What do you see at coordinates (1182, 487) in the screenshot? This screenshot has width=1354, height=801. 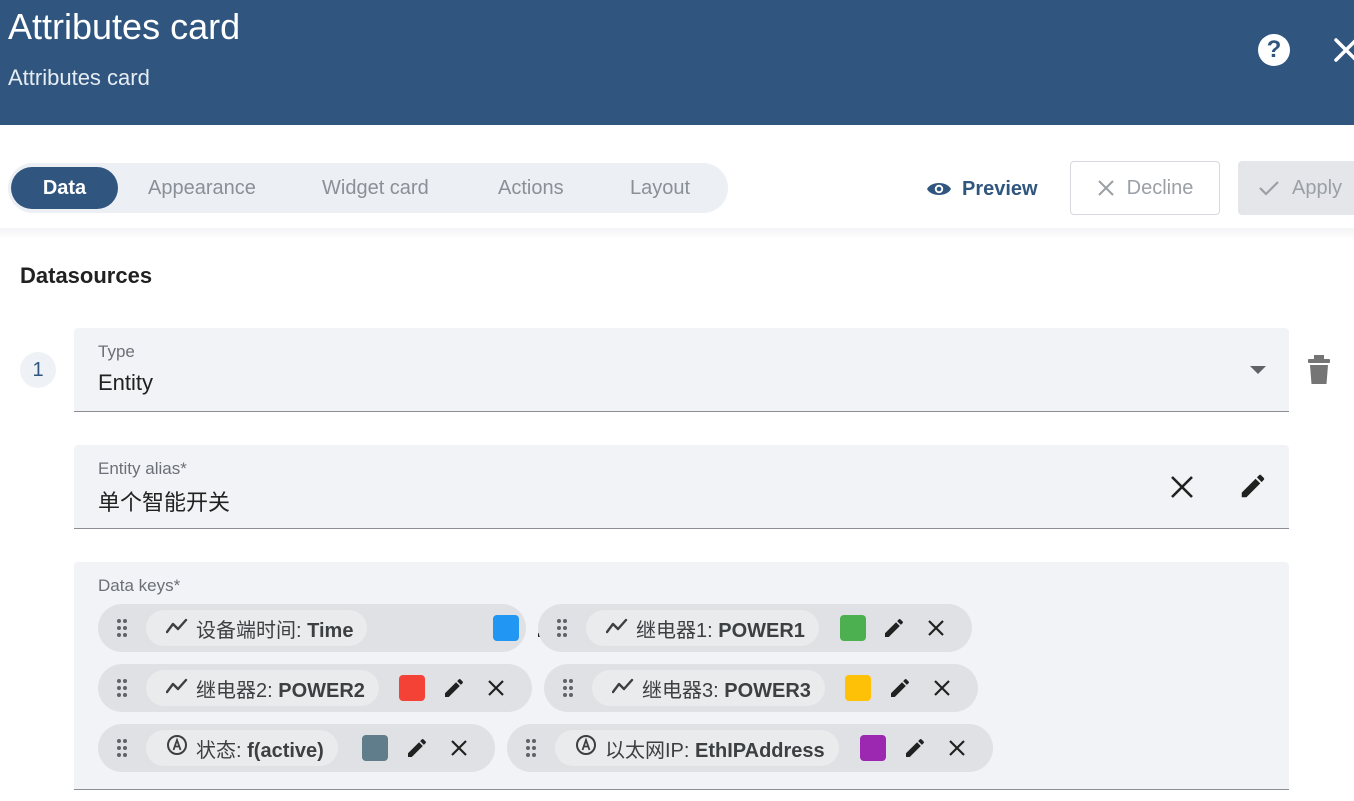 I see `clear-icon` at bounding box center [1182, 487].